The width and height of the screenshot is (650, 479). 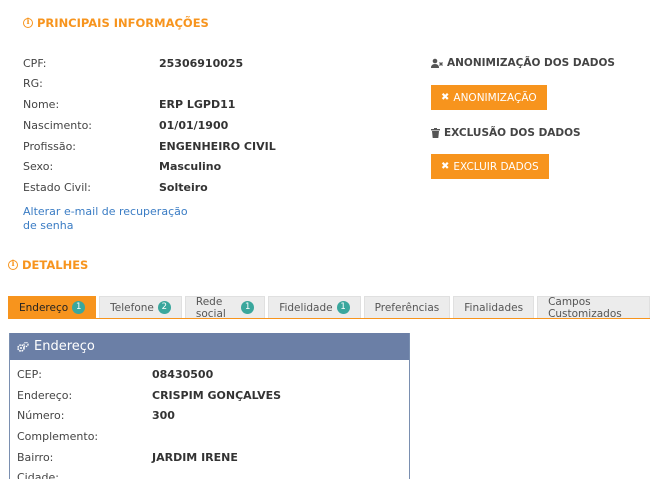 I want to click on field-label: Profissão:, so click(x=50, y=146).